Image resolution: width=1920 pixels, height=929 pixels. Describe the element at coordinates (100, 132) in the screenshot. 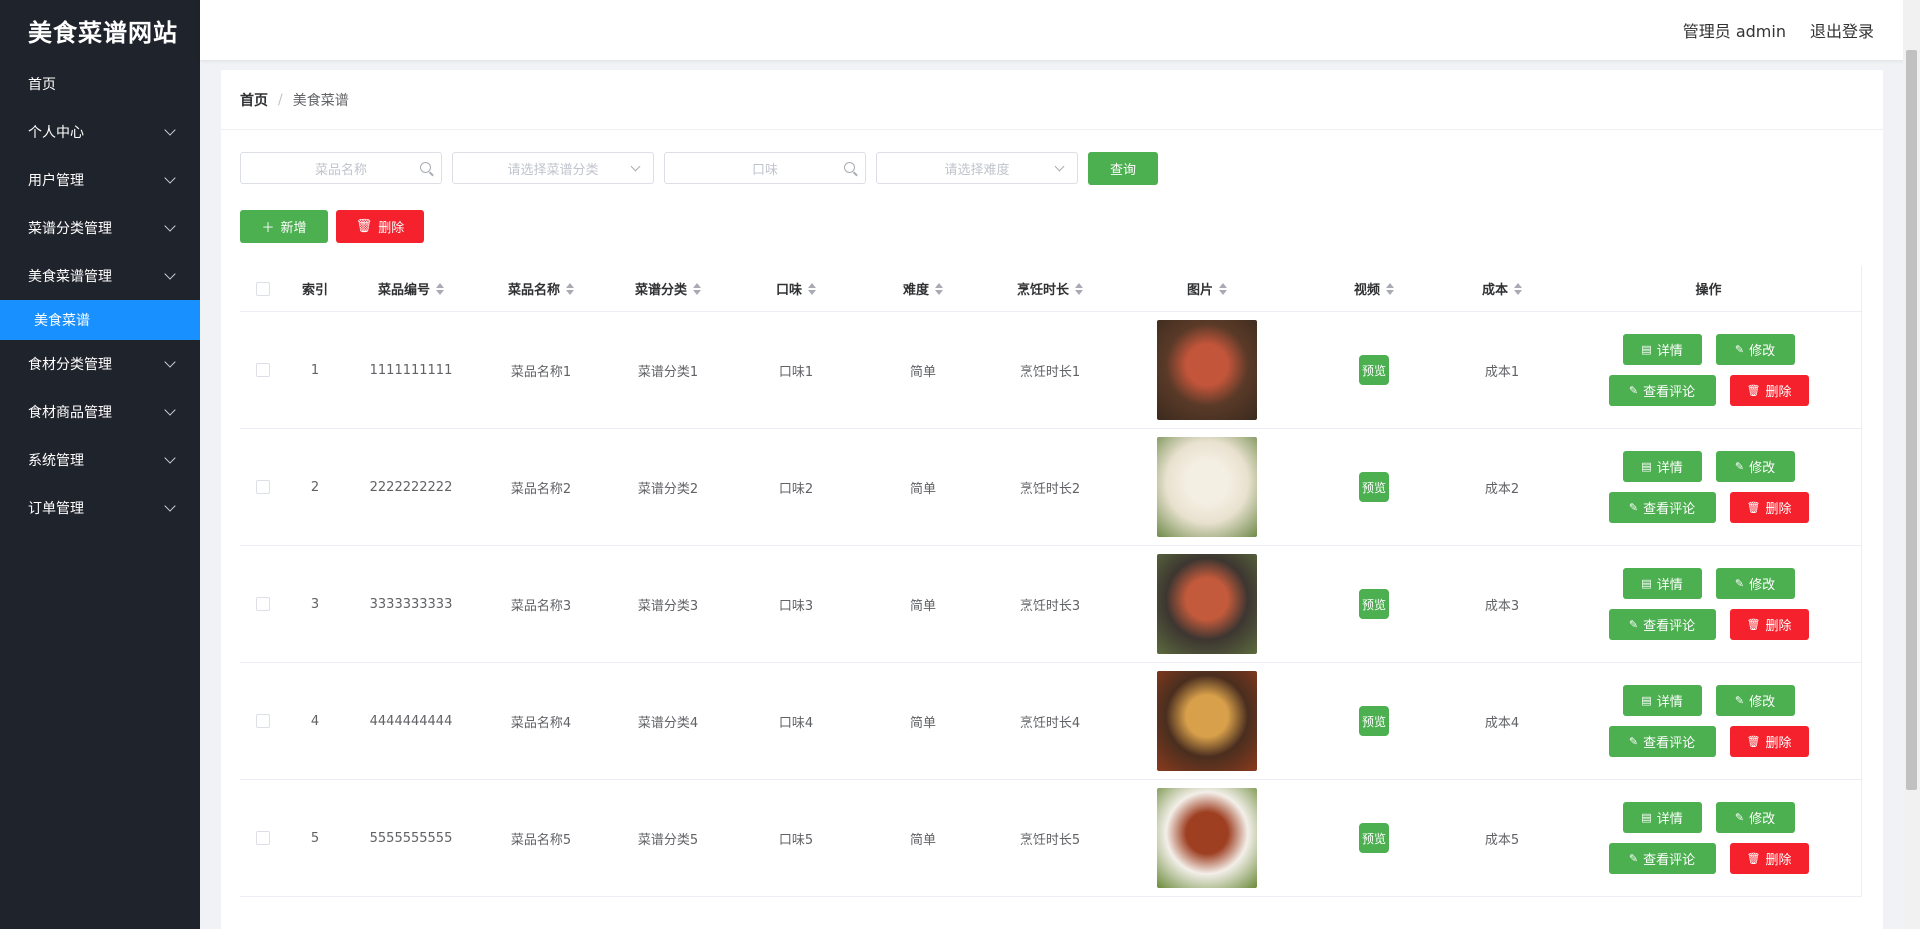

I see `sidebar-item-1: 个人中心` at that location.